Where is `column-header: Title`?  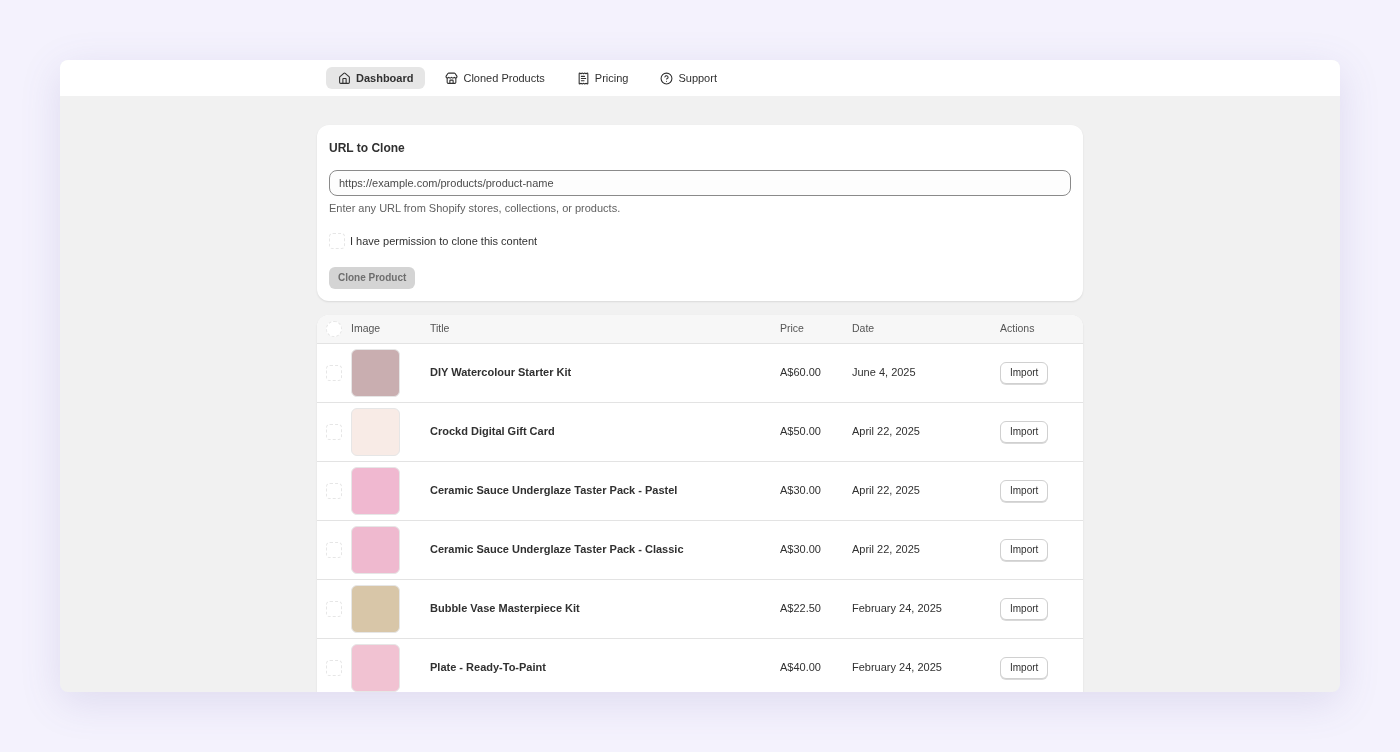
column-header: Title is located at coordinates (440, 328).